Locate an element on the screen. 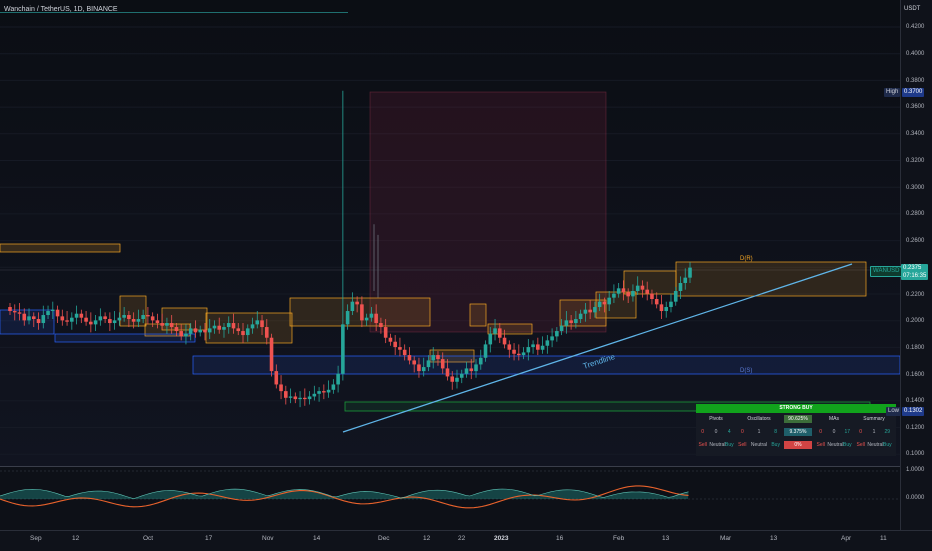  time-tick-label: Dec is located at coordinates (384, 538).